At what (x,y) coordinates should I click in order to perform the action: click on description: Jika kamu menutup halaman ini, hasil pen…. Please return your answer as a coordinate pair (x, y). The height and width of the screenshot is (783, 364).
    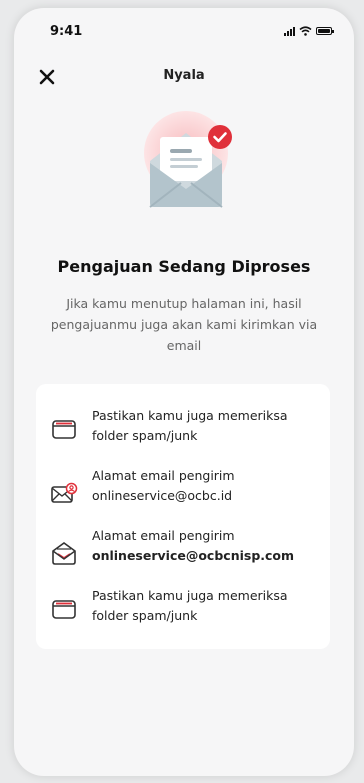
    Looking at the image, I should click on (184, 324).